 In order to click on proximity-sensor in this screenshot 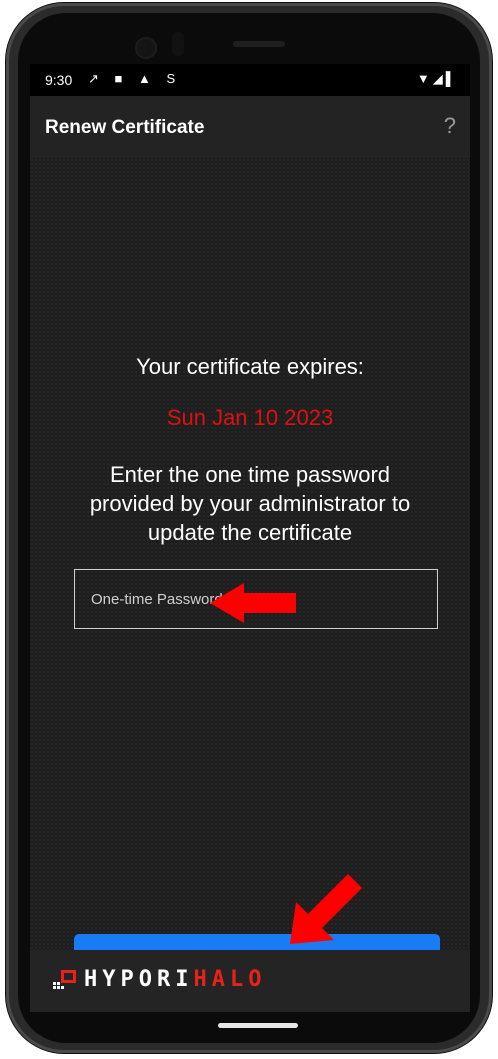, I will do `click(178, 44)`.